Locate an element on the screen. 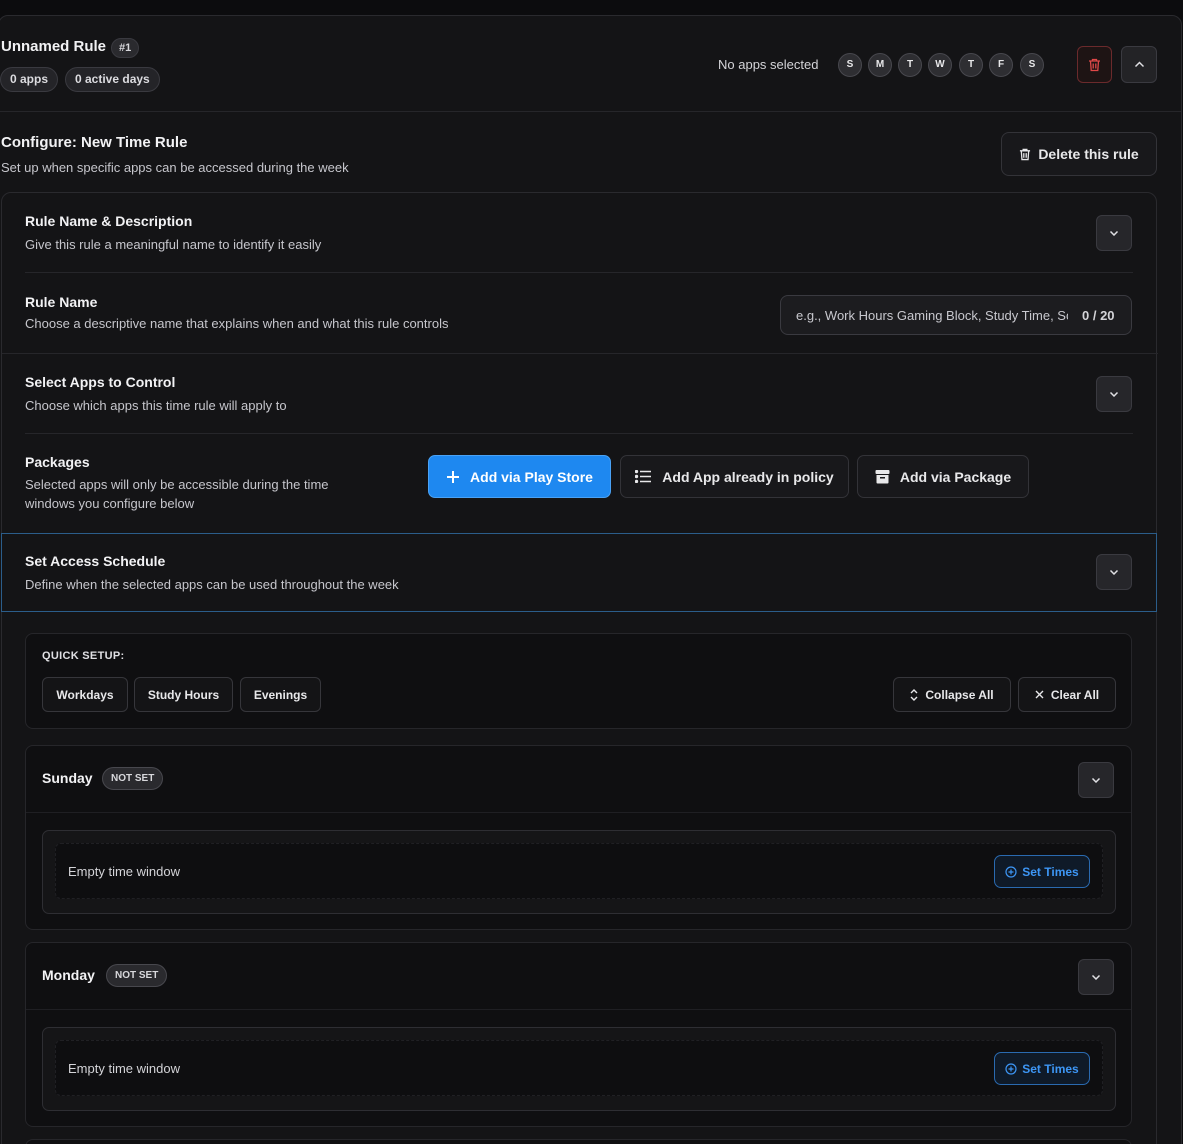  apps-section-title: Select Apps to Control is located at coordinates (100, 382).